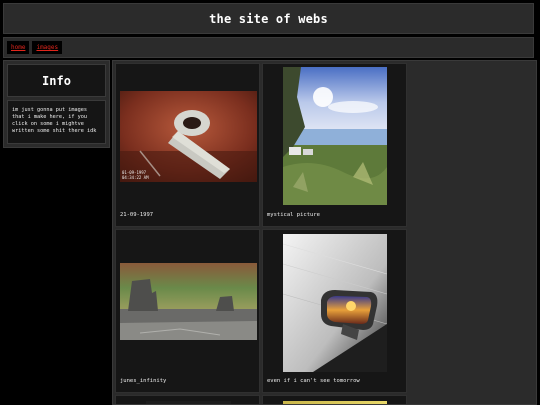 The height and width of the screenshot is (405, 540). Describe the element at coordinates (188, 136) in the screenshot. I see `vhs-pipe-image: 01-09-1997 04:34:22 AM` at that location.